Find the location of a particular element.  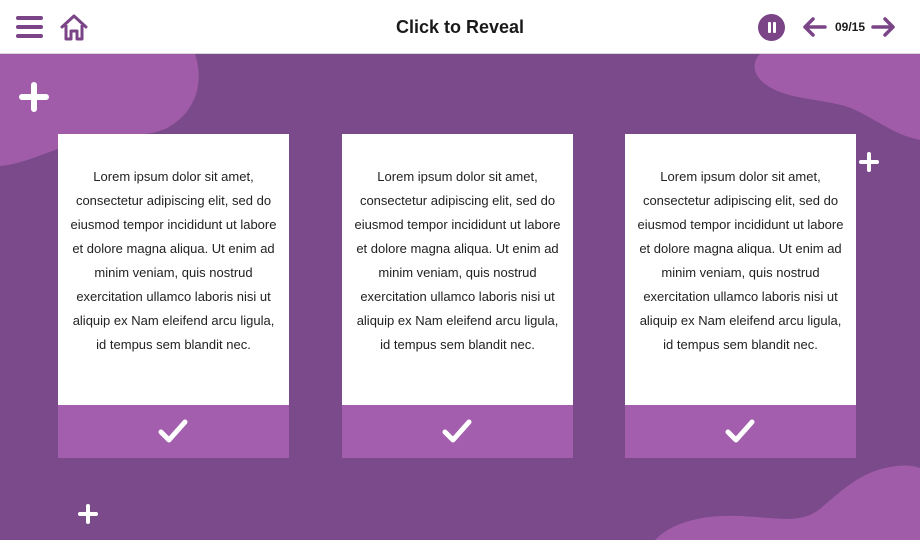

next-button is located at coordinates (884, 27).